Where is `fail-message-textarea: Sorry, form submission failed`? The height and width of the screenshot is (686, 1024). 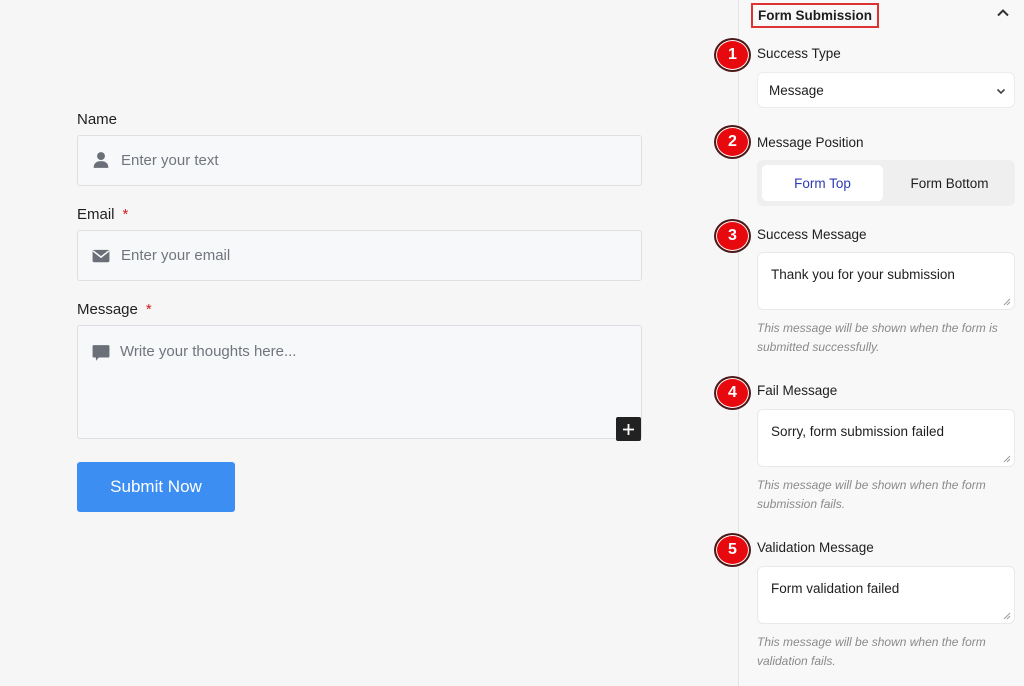 fail-message-textarea: Sorry, form submission failed is located at coordinates (886, 438).